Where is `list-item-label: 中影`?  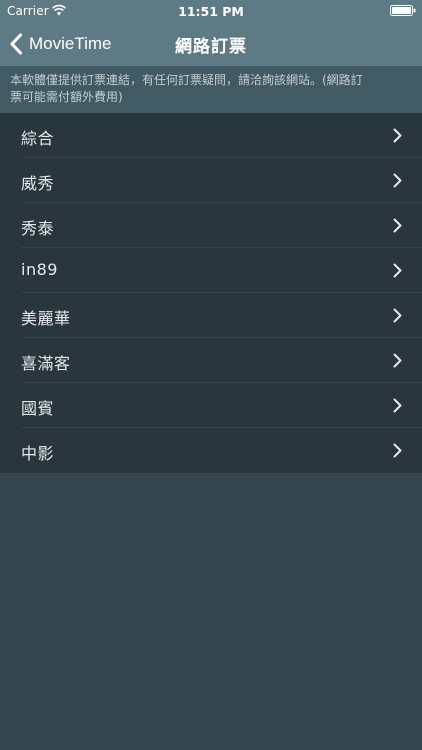
list-item-label: 中影 is located at coordinates (38, 453).